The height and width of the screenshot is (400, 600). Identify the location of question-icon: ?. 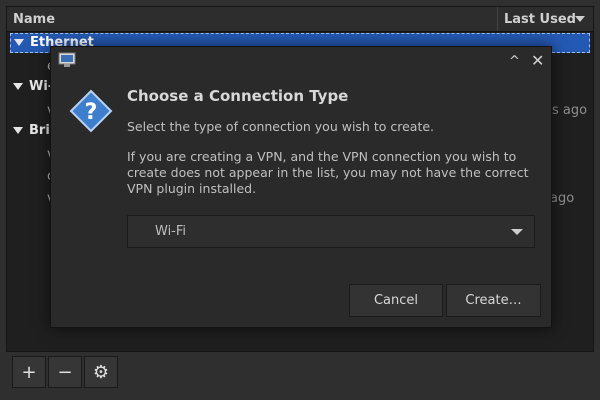
(91, 111).